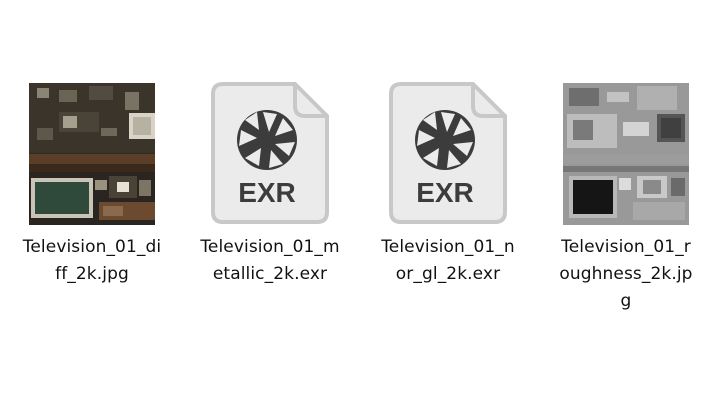 This screenshot has height=405, width=720. What do you see at coordinates (92, 274) in the screenshot?
I see `file-name-line: ff_2k.jpg` at bounding box center [92, 274].